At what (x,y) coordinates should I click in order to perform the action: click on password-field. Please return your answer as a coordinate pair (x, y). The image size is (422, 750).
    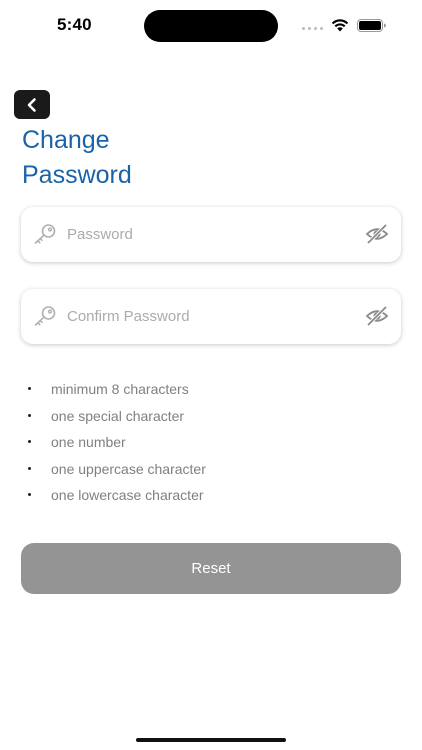
    Looking at the image, I should click on (211, 234).